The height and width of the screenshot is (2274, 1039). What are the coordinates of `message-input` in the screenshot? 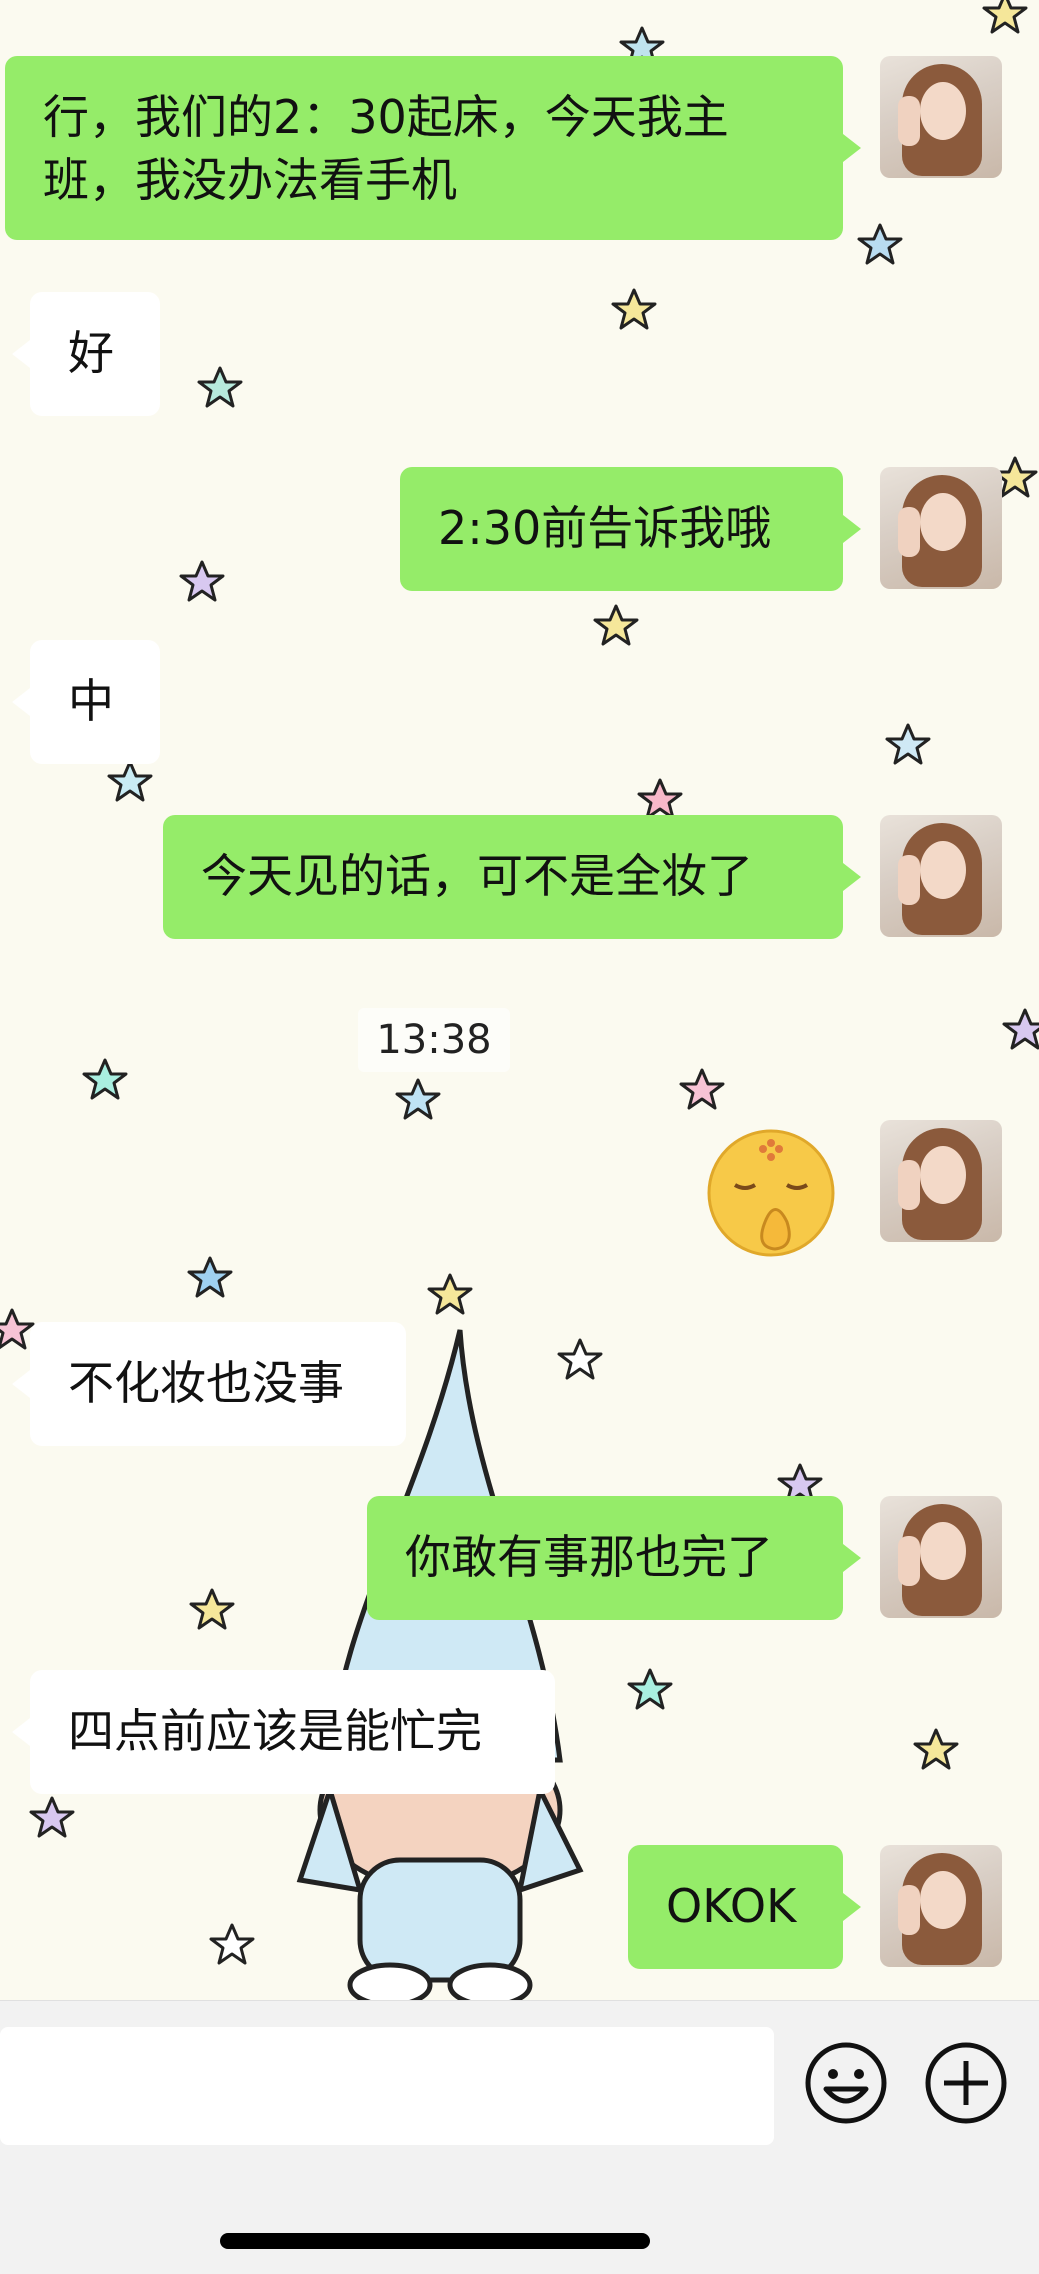 It's located at (387, 2086).